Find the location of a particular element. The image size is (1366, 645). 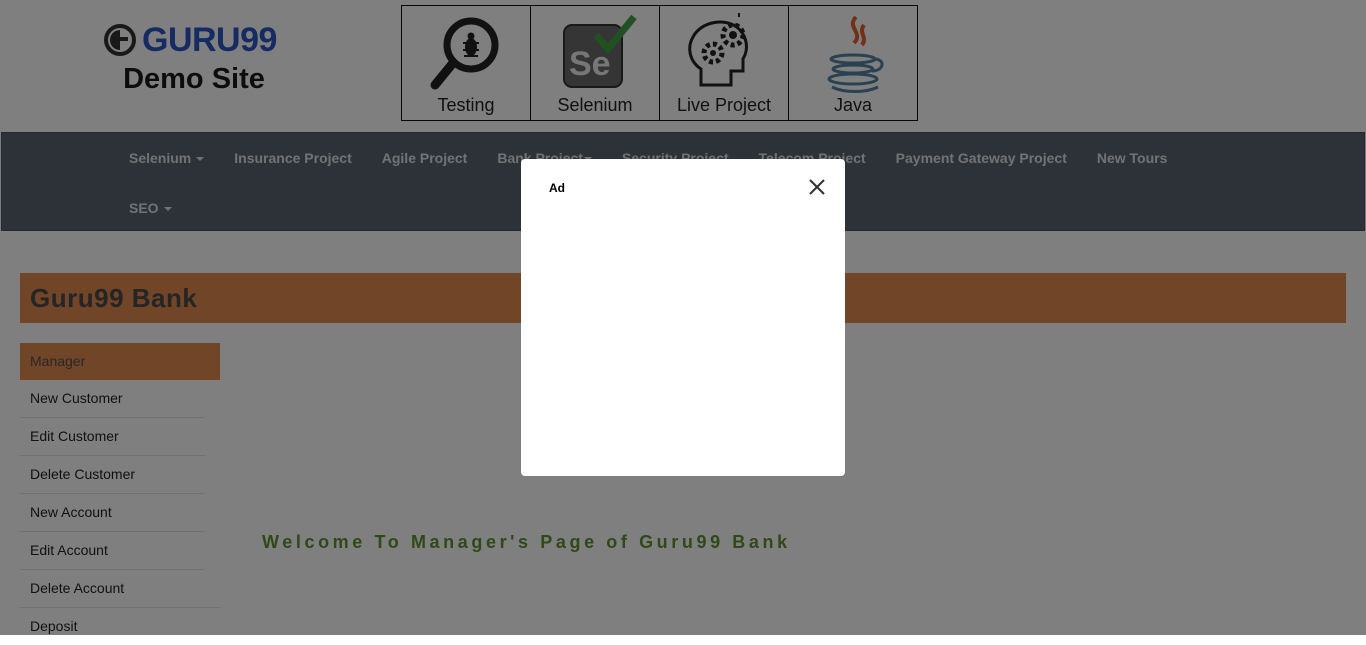

ad-dialog: Ad is located at coordinates (683, 317).